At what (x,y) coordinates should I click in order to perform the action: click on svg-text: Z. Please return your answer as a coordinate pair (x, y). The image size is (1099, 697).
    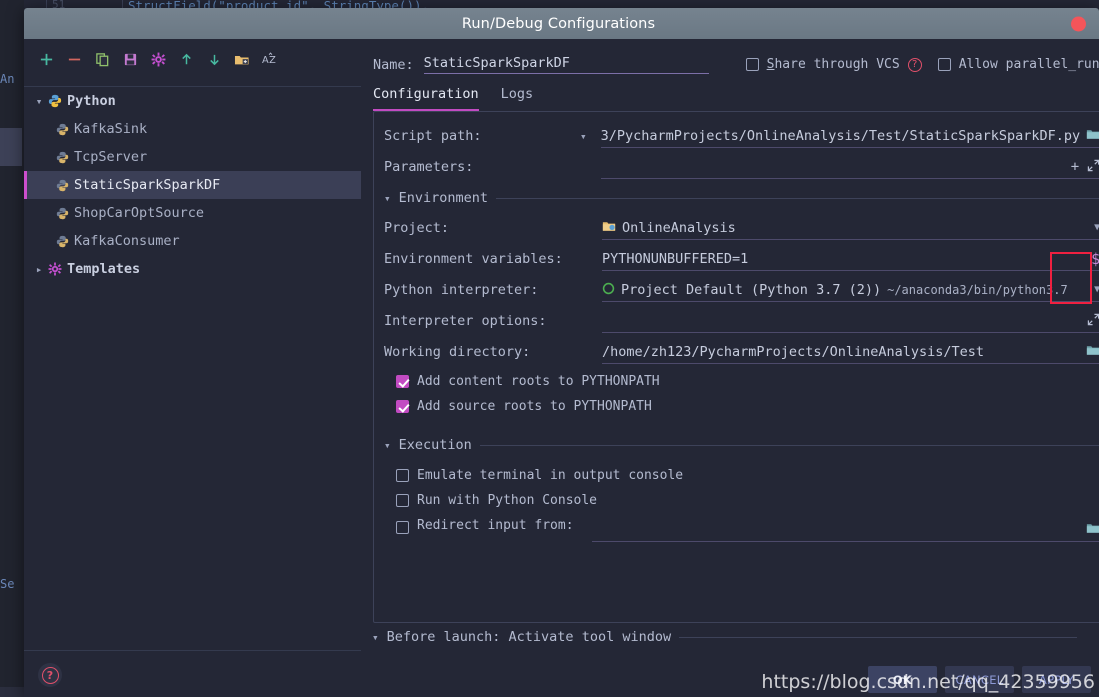
    Looking at the image, I should click on (272, 60).